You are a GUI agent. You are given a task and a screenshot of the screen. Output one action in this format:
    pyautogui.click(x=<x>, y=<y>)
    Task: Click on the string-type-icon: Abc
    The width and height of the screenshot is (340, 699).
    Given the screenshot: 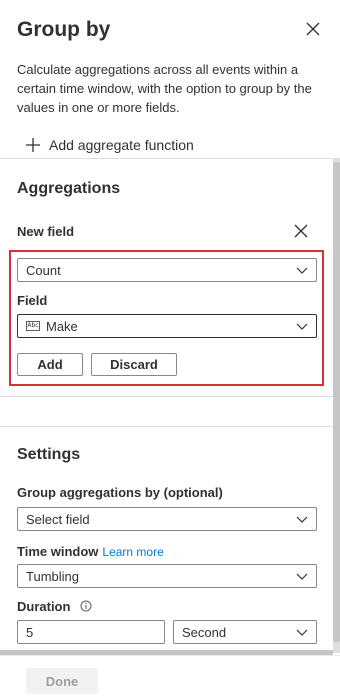 What is the action you would take?
    pyautogui.click(x=33, y=326)
    